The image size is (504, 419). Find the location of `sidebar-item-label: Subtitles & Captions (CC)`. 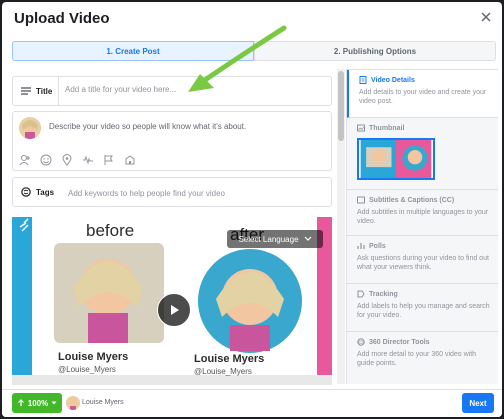

sidebar-item-label: Subtitles & Captions (CC) is located at coordinates (412, 200).